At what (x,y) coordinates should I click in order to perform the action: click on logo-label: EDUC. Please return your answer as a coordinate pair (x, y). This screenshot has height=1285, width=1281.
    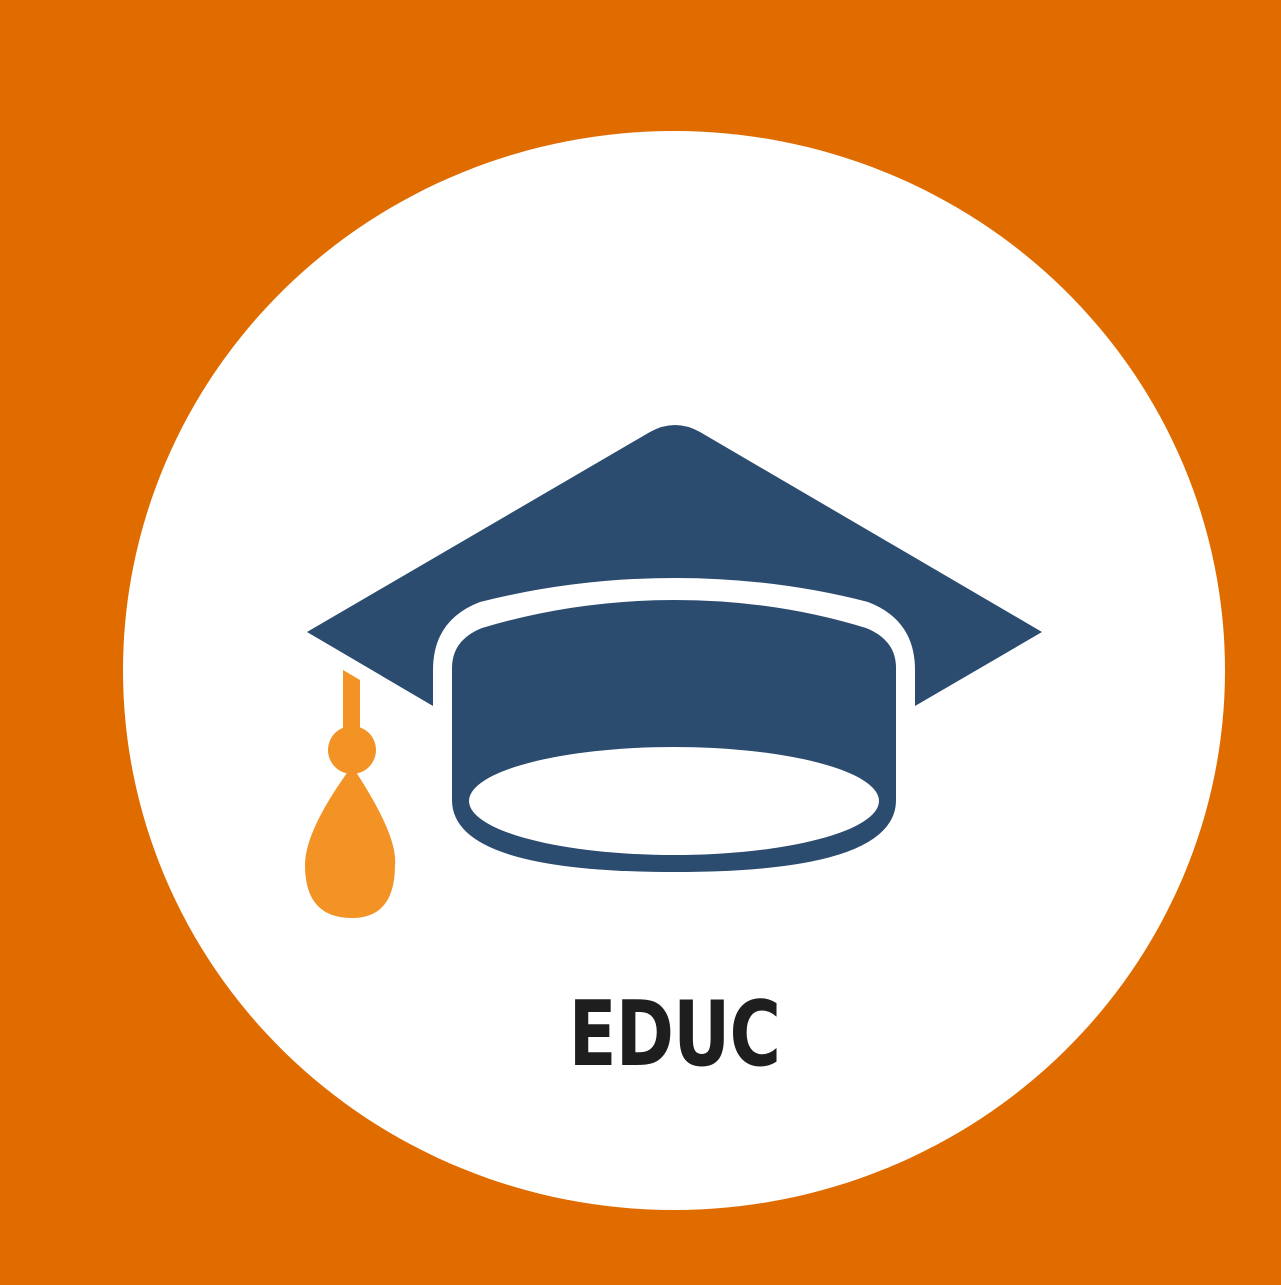
    Looking at the image, I should click on (674, 1034).